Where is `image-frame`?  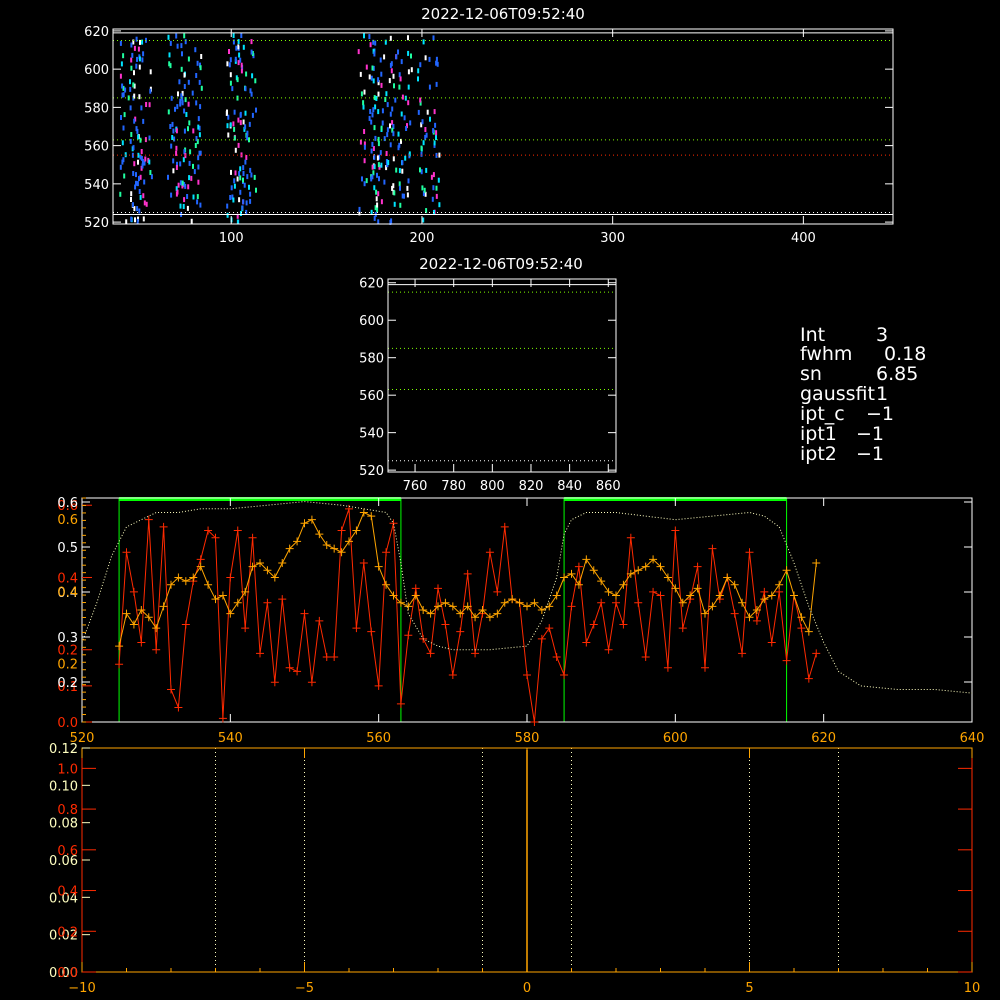
image-frame is located at coordinates (502, 375).